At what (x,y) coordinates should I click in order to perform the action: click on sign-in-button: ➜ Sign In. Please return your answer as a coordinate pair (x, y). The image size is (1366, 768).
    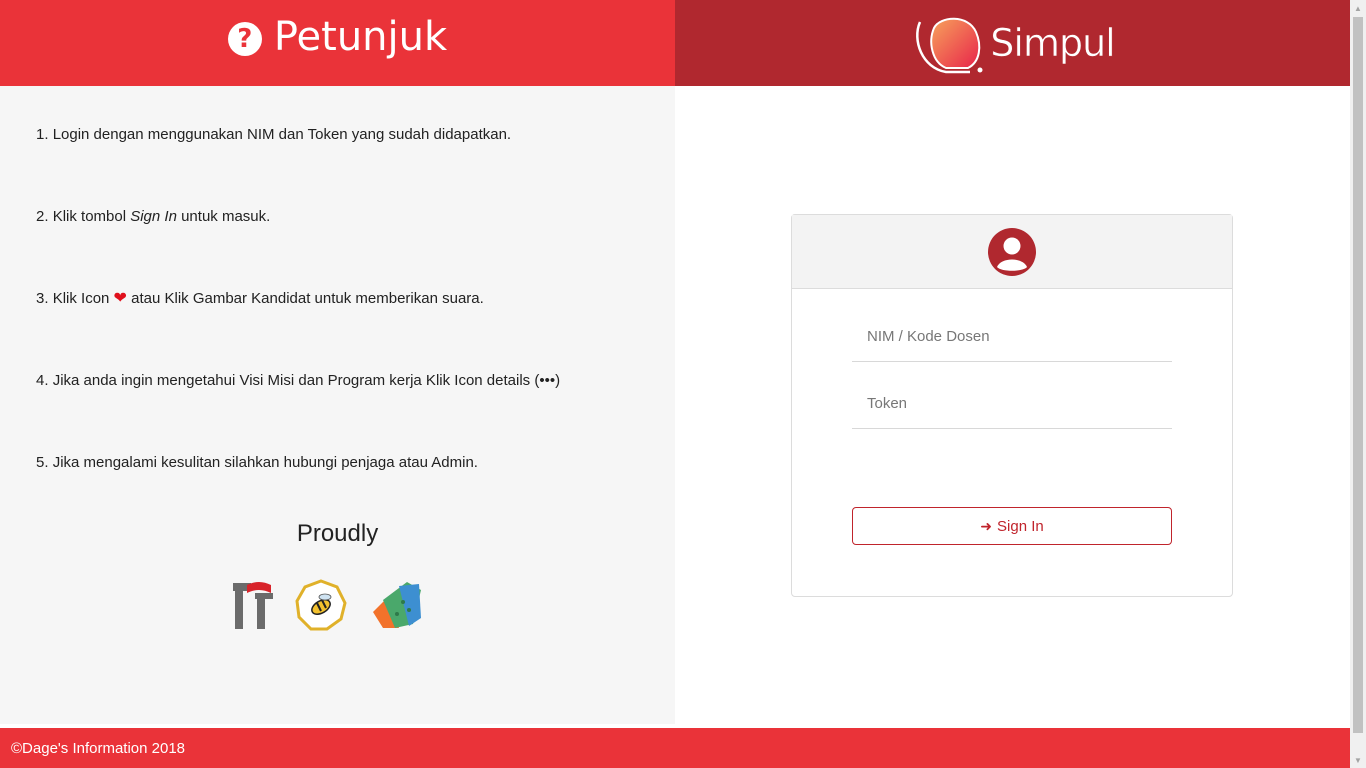
    Looking at the image, I should click on (1012, 526).